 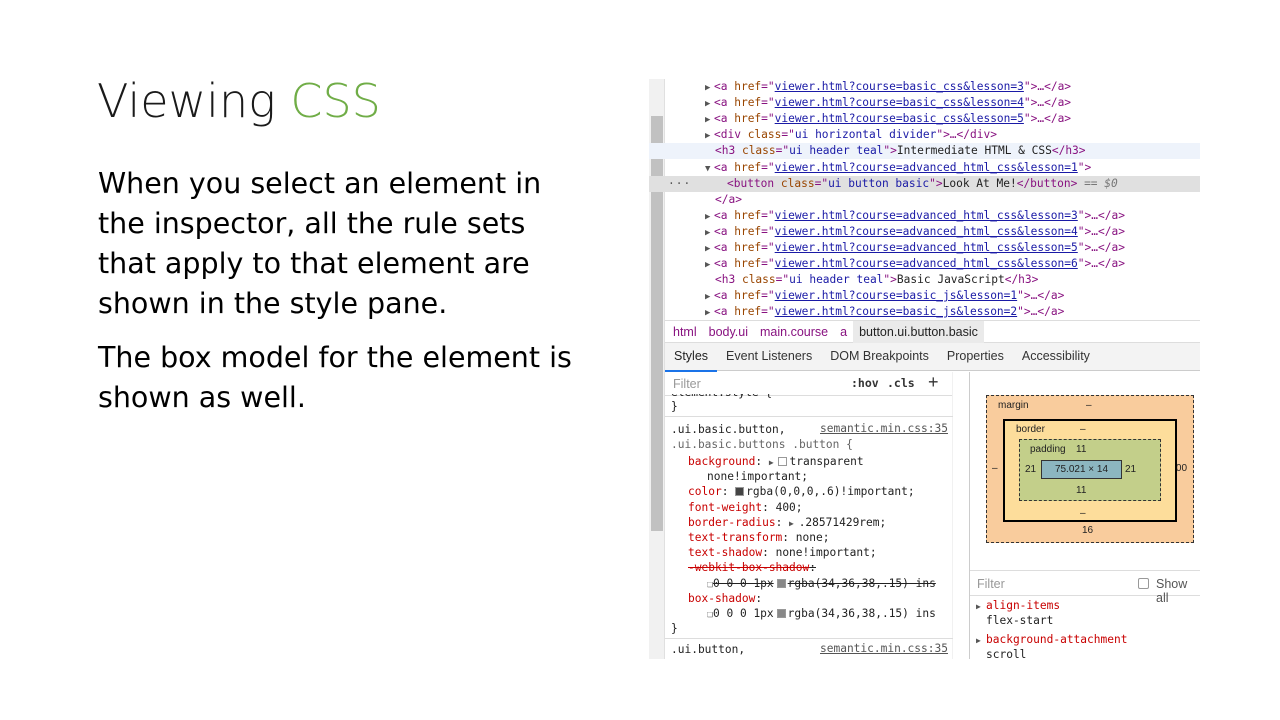 I want to click on tab-styles: Styles, so click(x=691, y=357).